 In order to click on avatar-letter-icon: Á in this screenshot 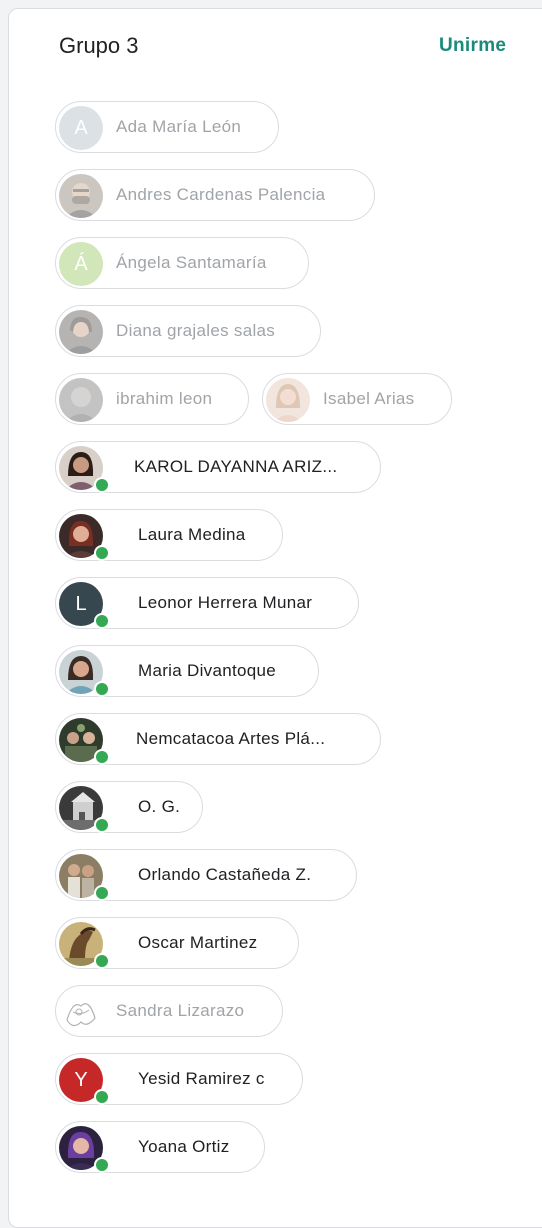, I will do `click(81, 264)`.